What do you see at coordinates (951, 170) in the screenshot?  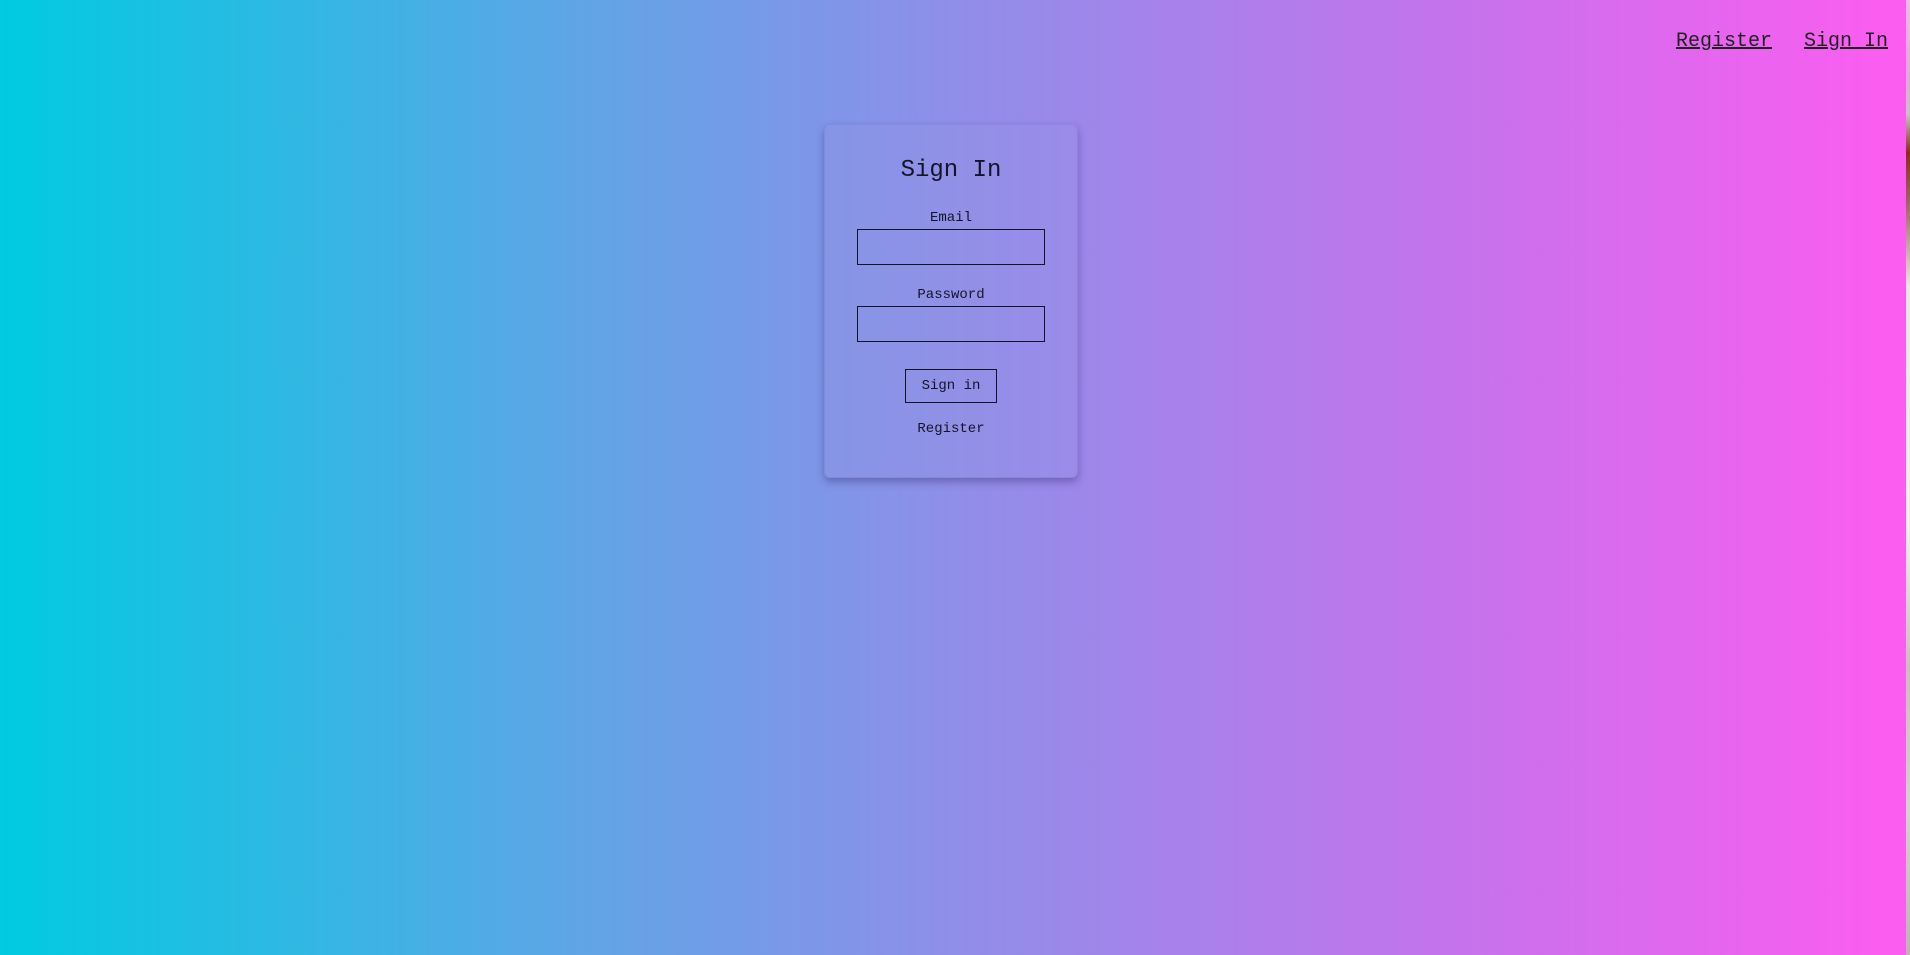 I see `card-title: Sign In` at bounding box center [951, 170].